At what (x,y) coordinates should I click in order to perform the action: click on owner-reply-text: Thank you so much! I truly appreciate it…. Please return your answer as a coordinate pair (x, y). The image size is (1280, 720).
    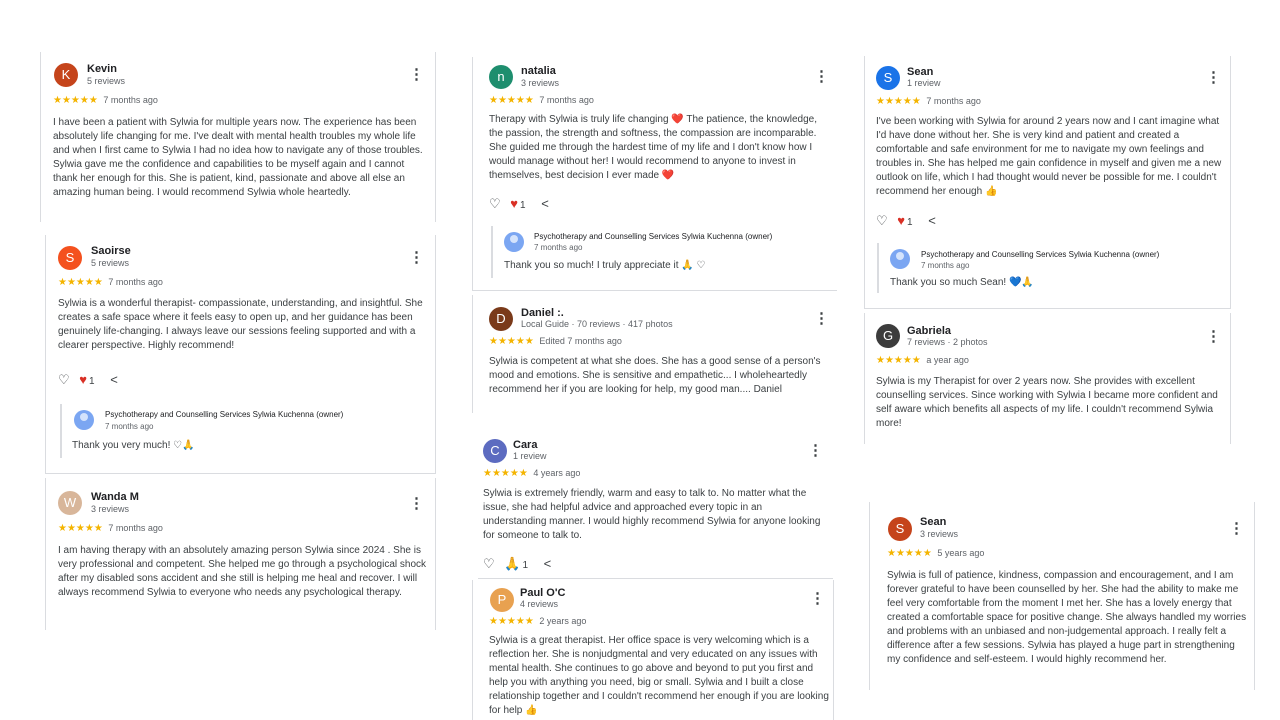
    Looking at the image, I should click on (605, 265).